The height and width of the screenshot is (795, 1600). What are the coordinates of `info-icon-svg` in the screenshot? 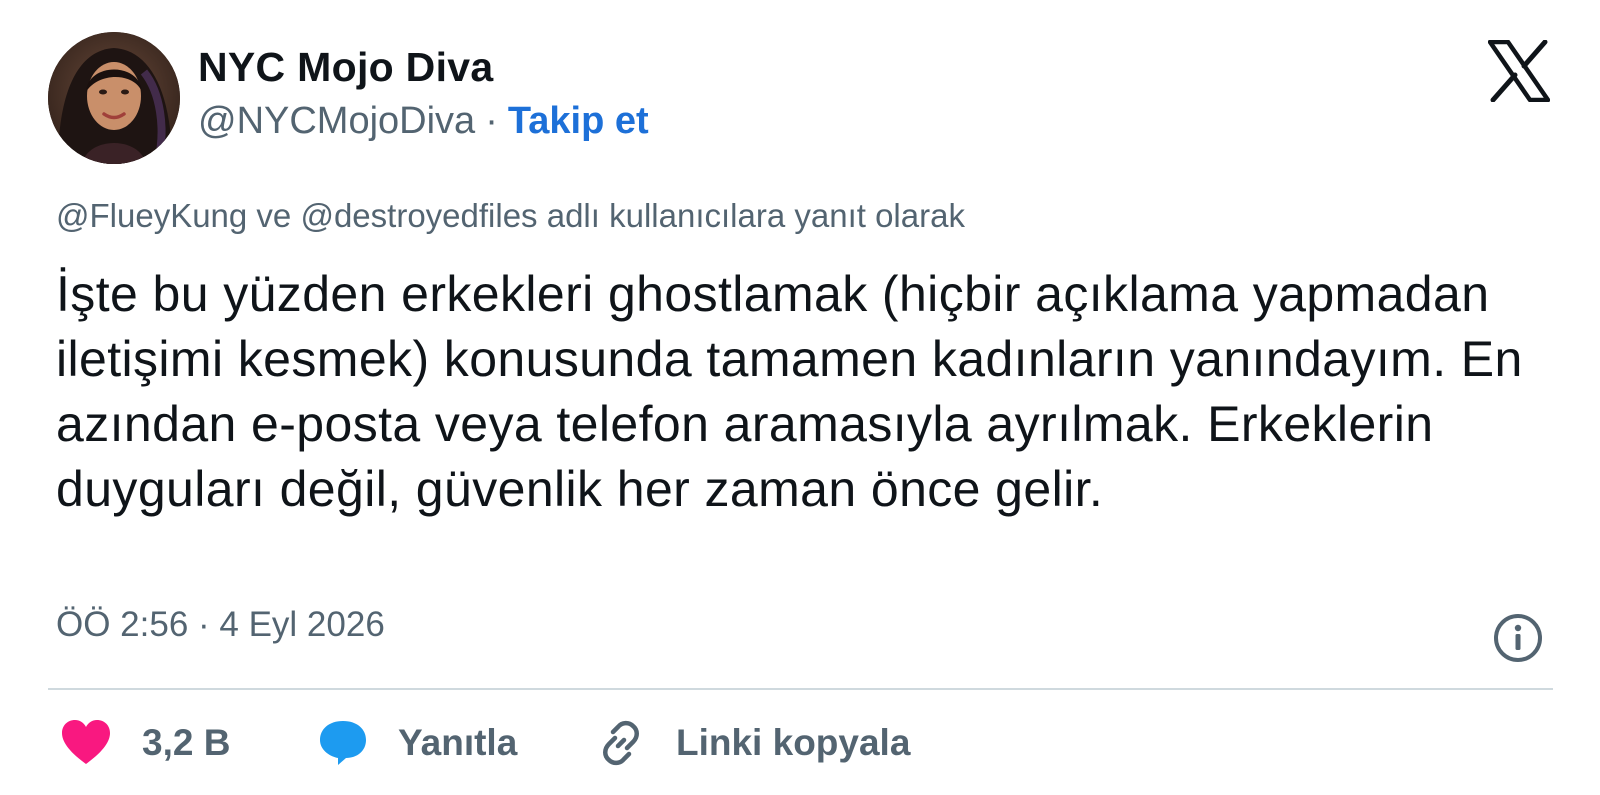 It's located at (1518, 638).